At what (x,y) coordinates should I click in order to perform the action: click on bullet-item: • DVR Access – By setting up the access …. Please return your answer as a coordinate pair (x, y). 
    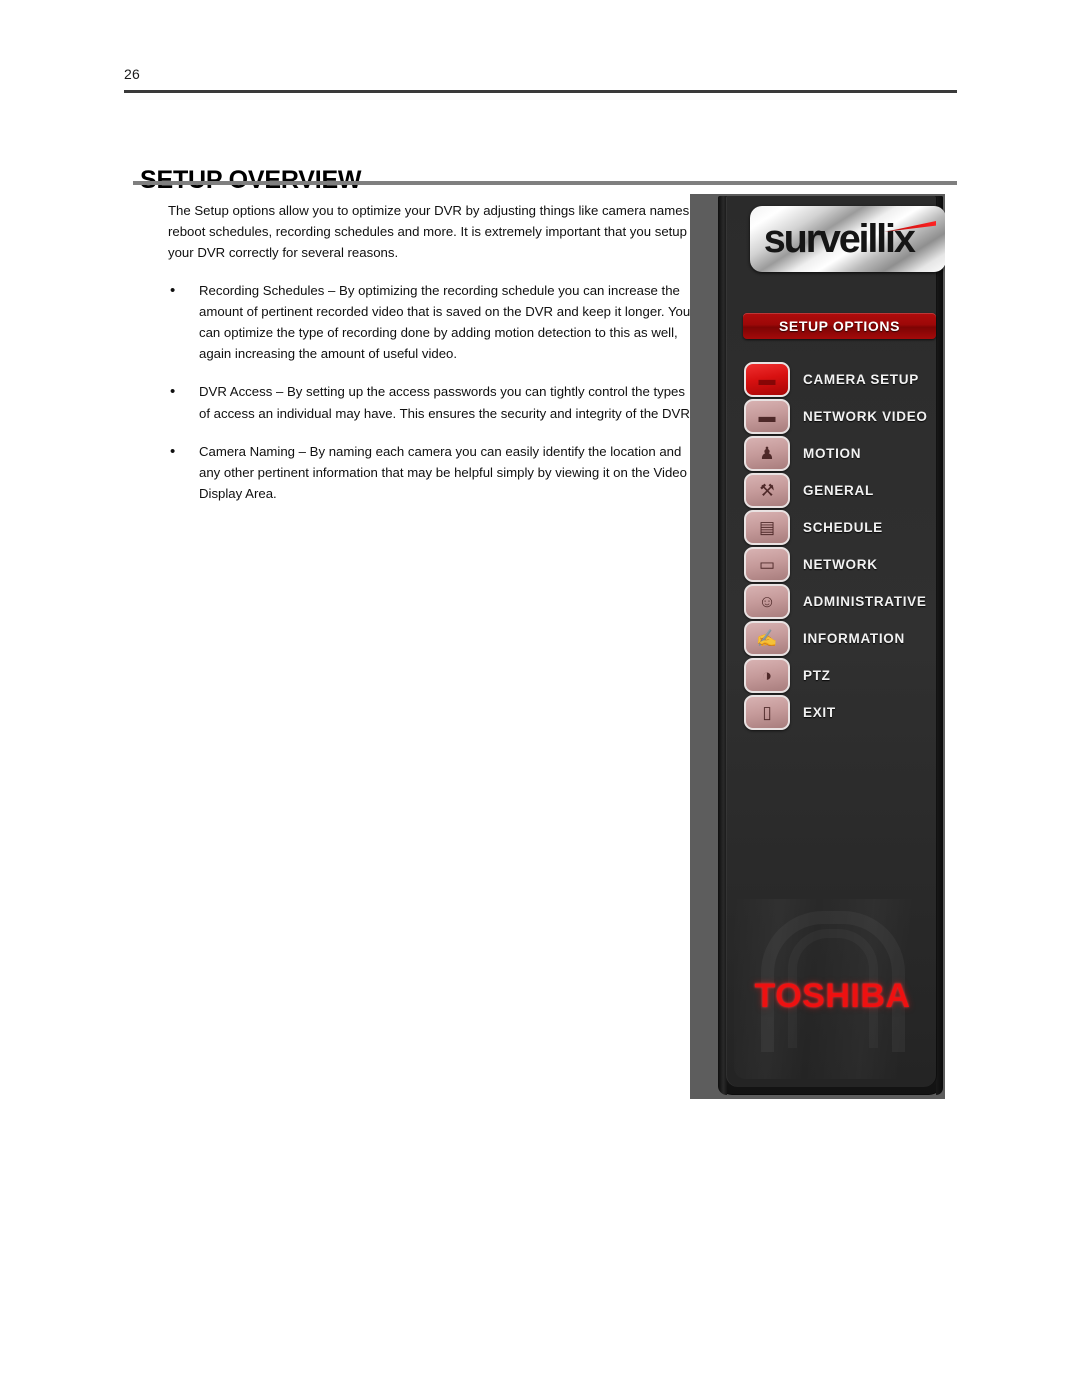
    Looking at the image, I should click on (433, 402).